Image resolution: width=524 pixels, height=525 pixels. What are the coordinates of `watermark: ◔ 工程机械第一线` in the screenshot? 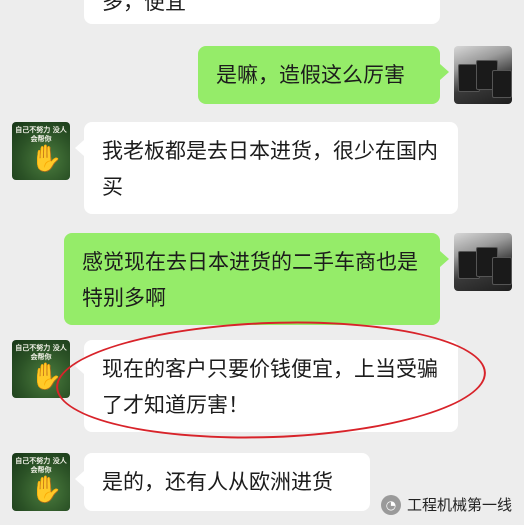 It's located at (446, 504).